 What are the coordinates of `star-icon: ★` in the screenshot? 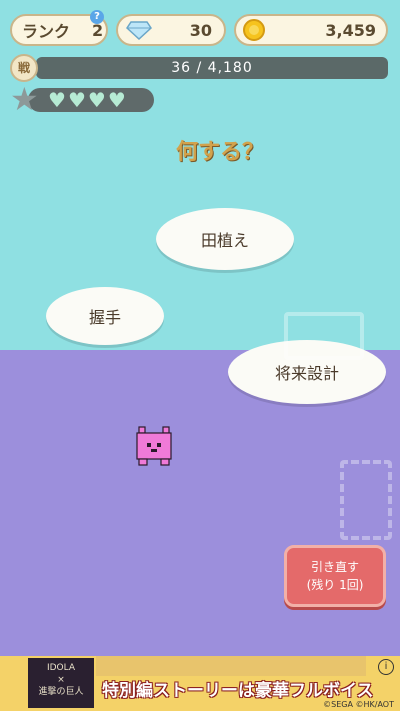 It's located at (24, 99).